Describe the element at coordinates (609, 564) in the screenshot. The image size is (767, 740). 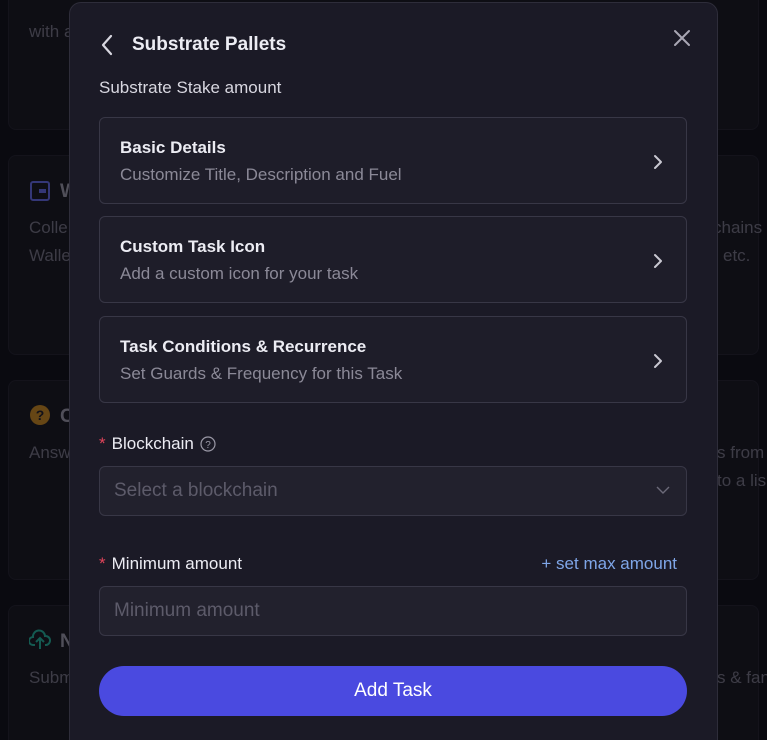
I see `set-max-amount-link: + set max amount` at that location.